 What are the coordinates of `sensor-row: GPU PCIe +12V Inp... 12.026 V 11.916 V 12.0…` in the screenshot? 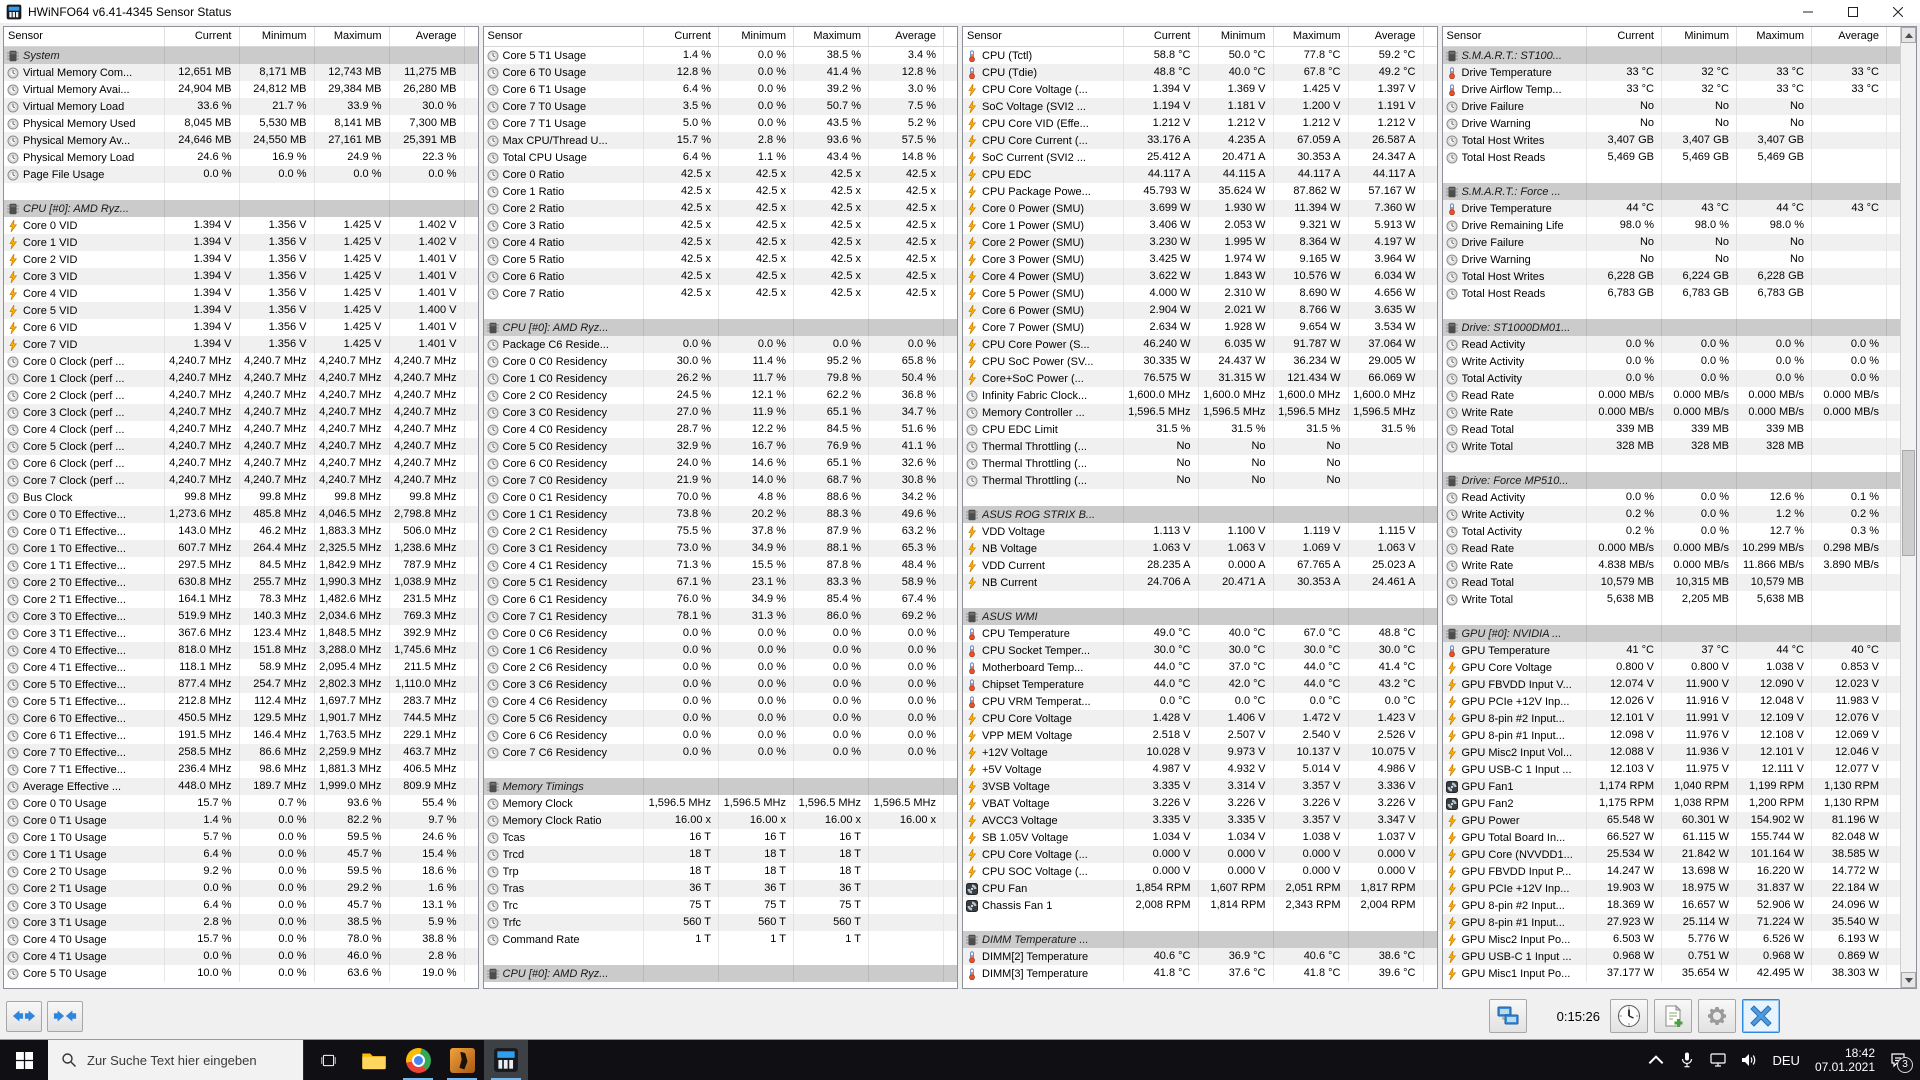 It's located at (1671, 701).